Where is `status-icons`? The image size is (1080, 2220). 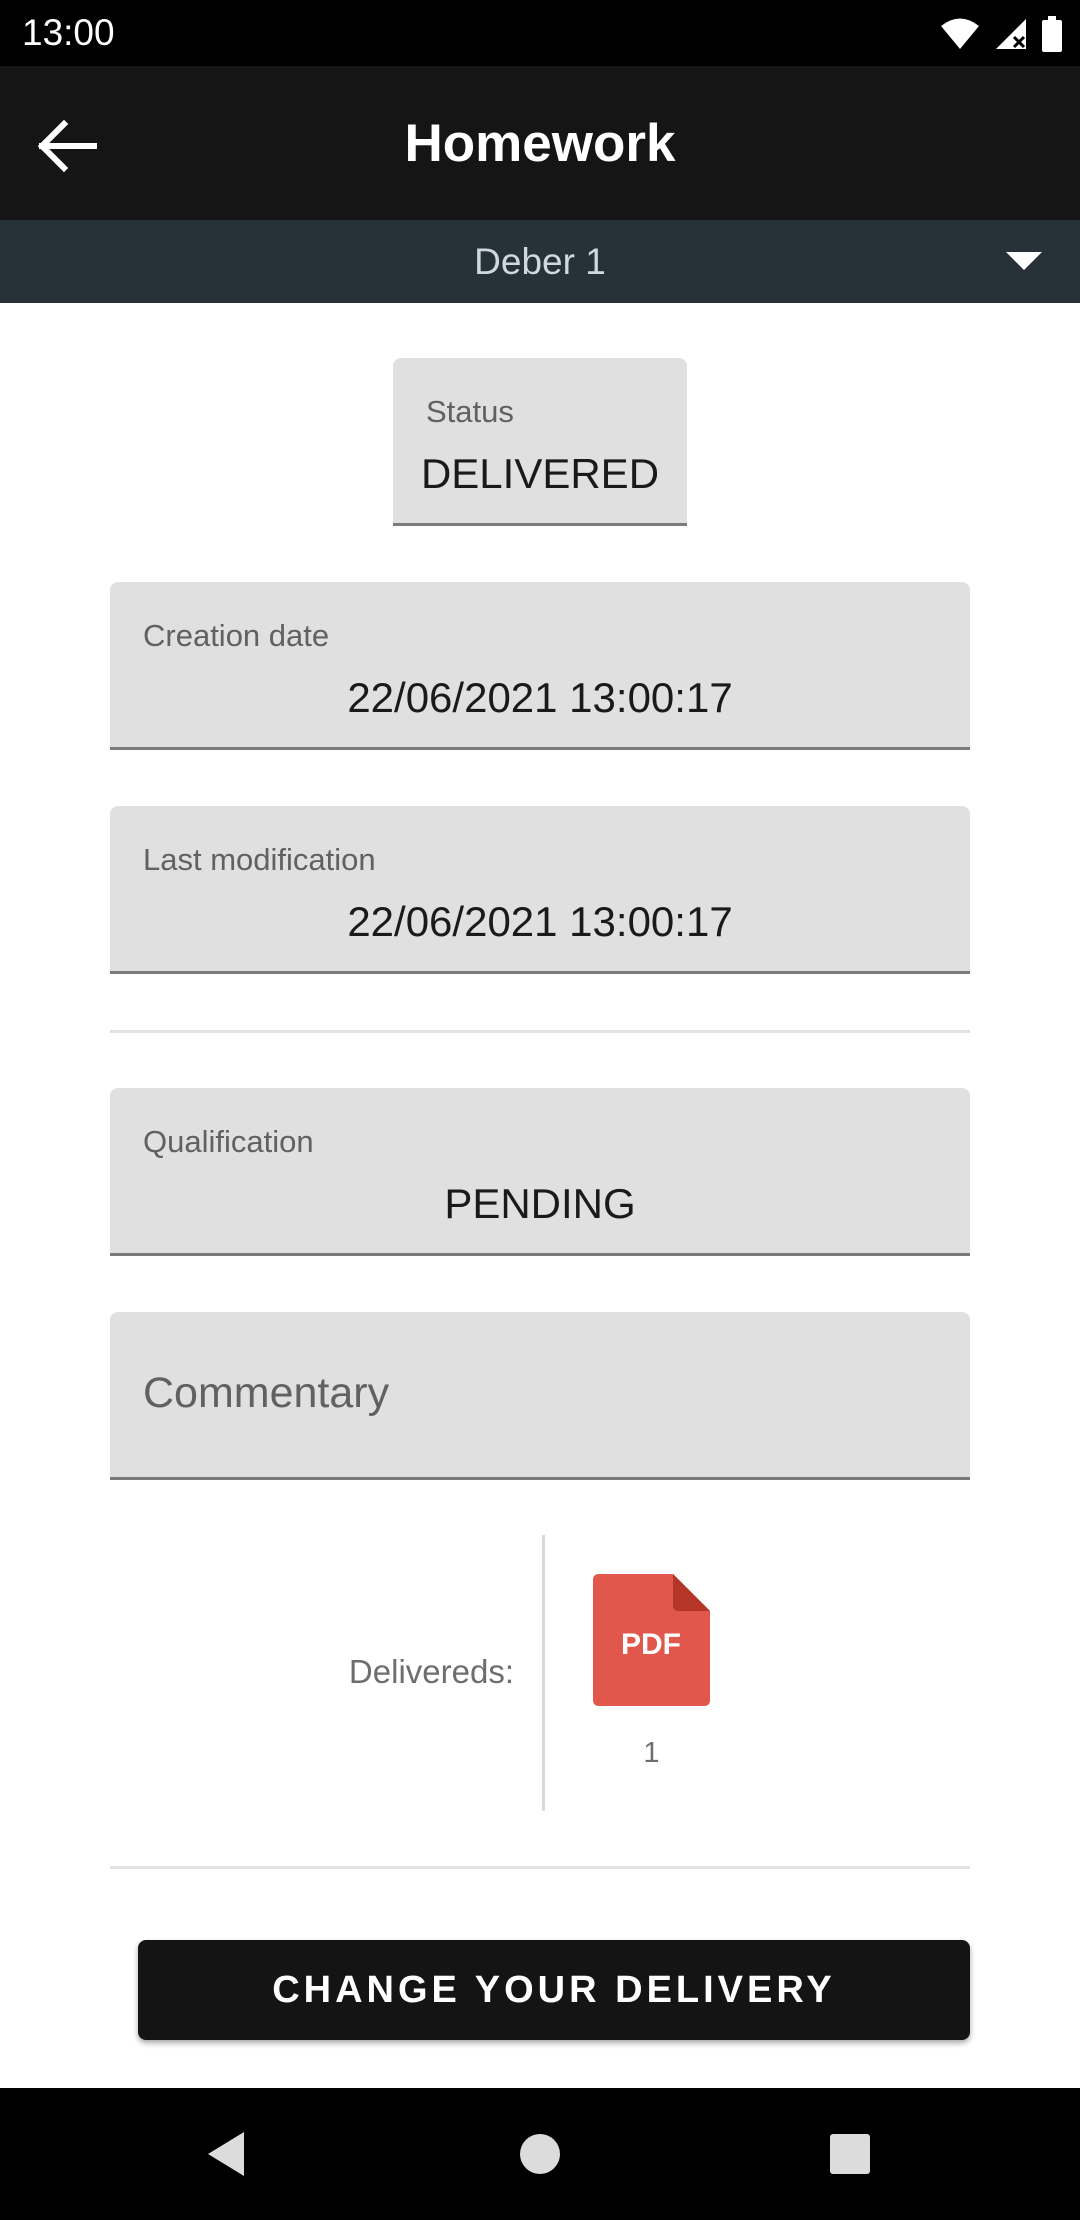
status-icons is located at coordinates (1001, 34).